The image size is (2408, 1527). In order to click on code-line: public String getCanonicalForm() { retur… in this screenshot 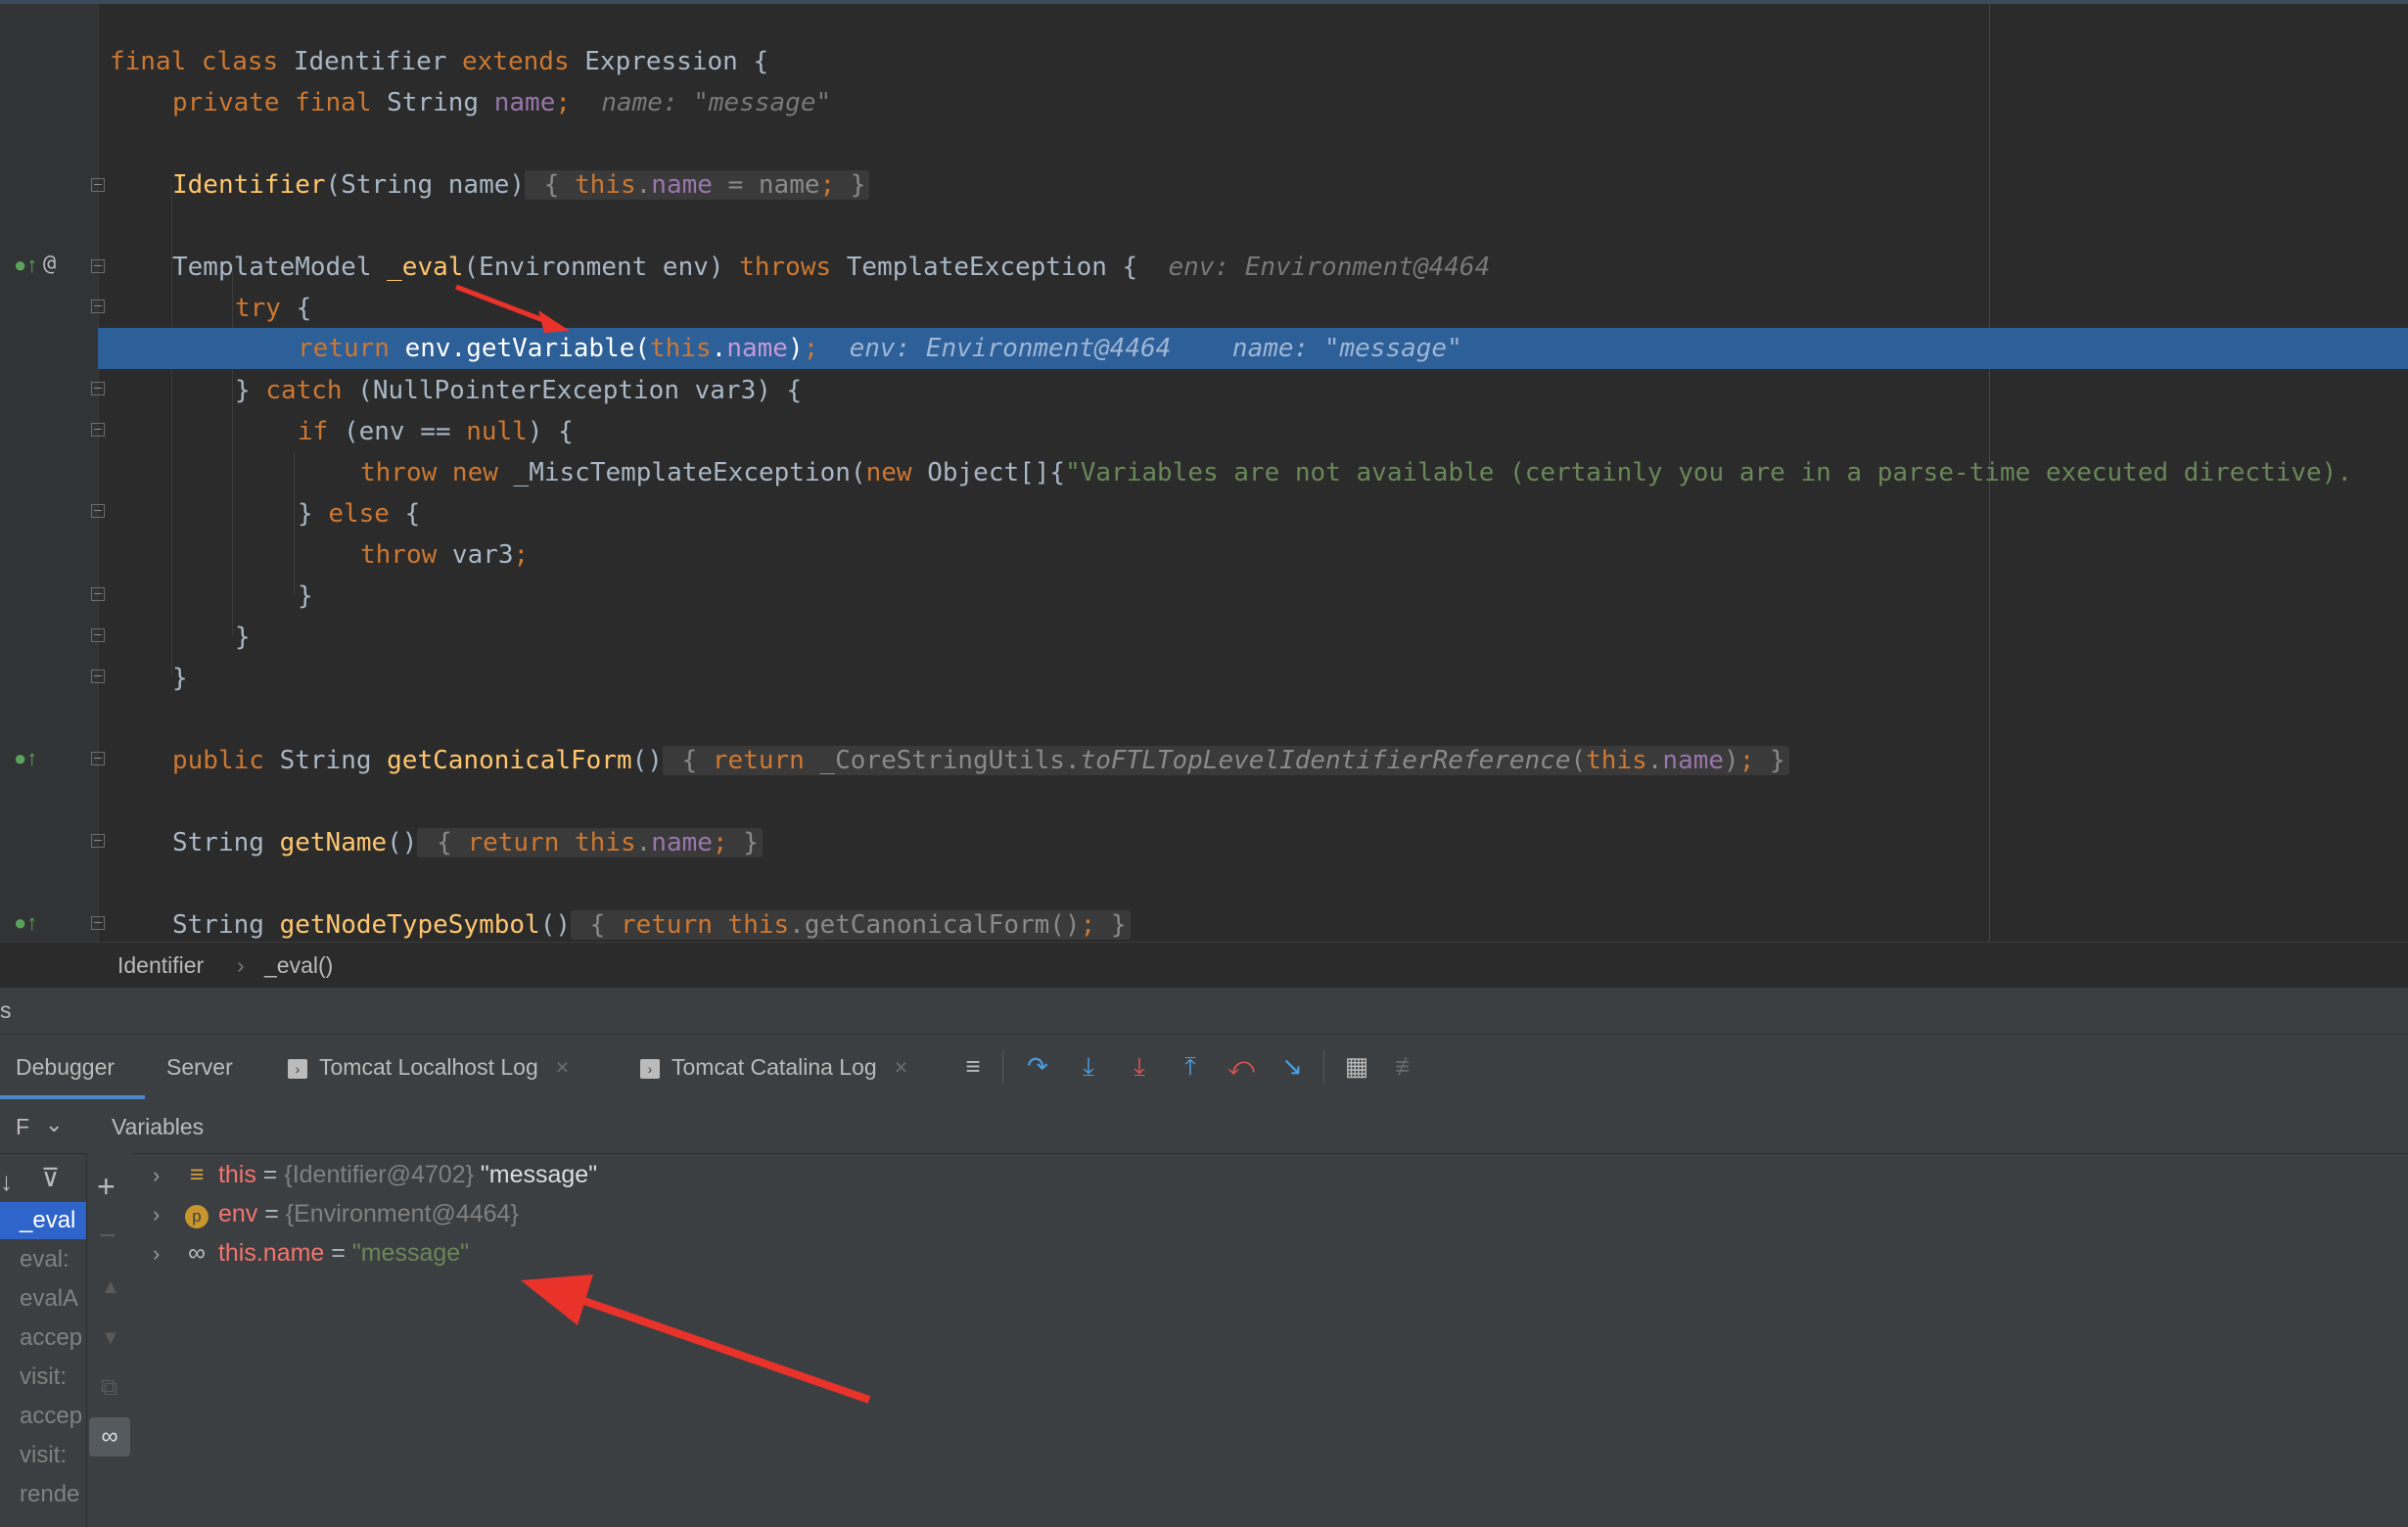, I will do `click(980, 760)`.